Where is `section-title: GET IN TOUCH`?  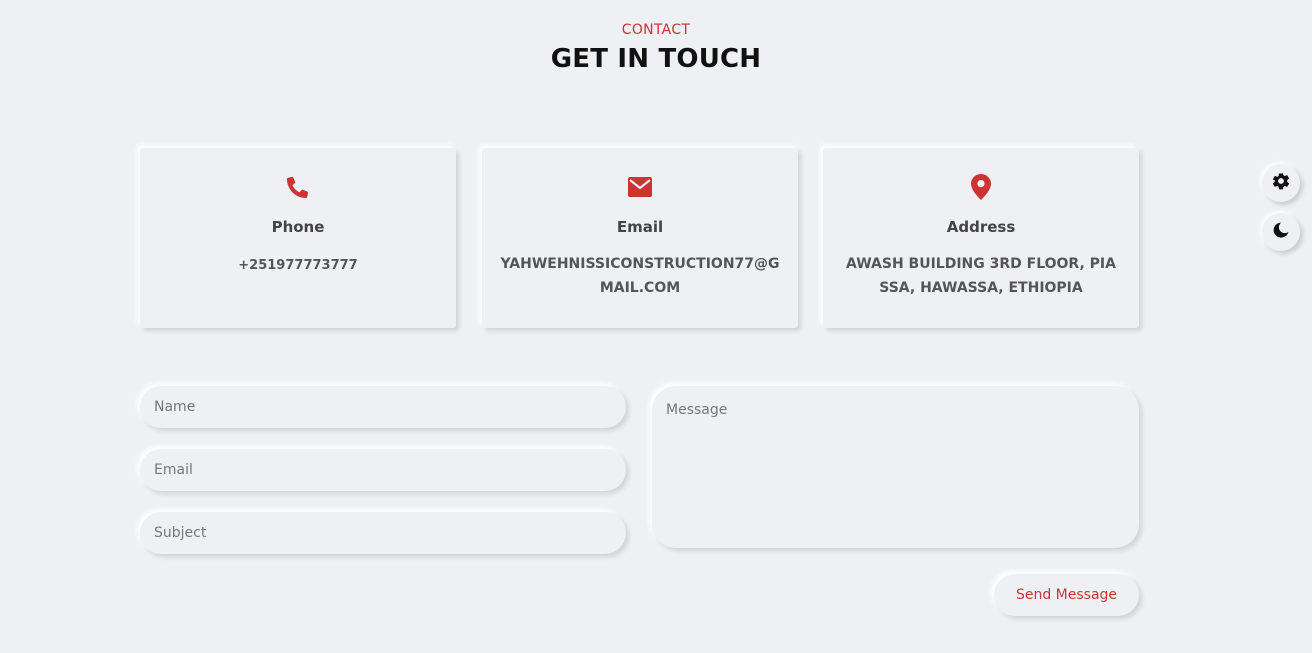
section-title: GET IN TOUCH is located at coordinates (656, 59).